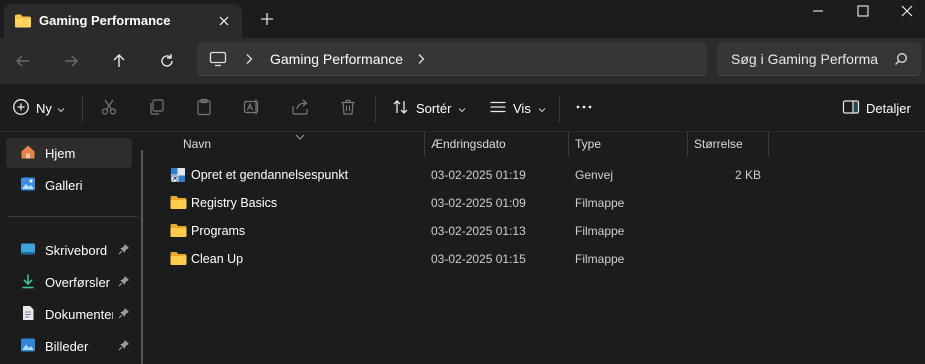  Describe the element at coordinates (119, 61) in the screenshot. I see `up-button` at that location.